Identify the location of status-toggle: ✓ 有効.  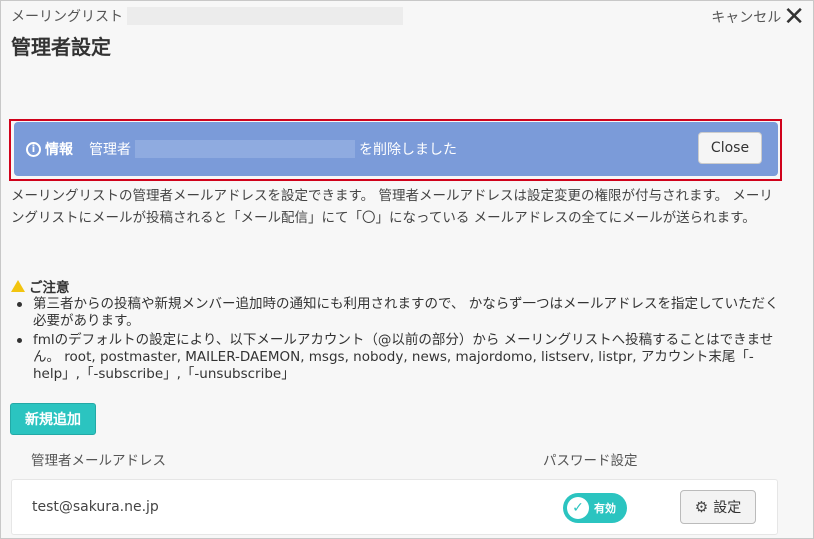
(595, 508).